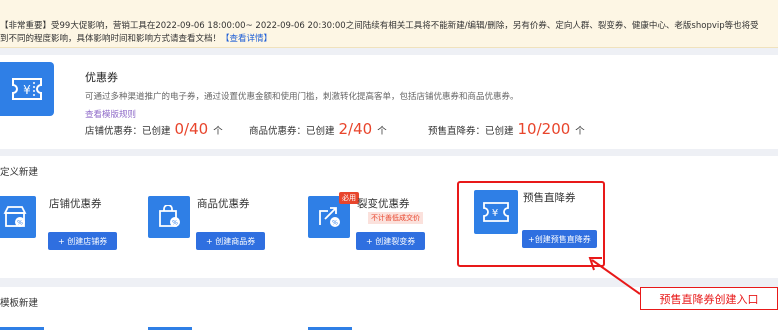 This screenshot has height=330, width=778. Describe the element at coordinates (101, 77) in the screenshot. I see `coupon-title: 优惠券` at that location.